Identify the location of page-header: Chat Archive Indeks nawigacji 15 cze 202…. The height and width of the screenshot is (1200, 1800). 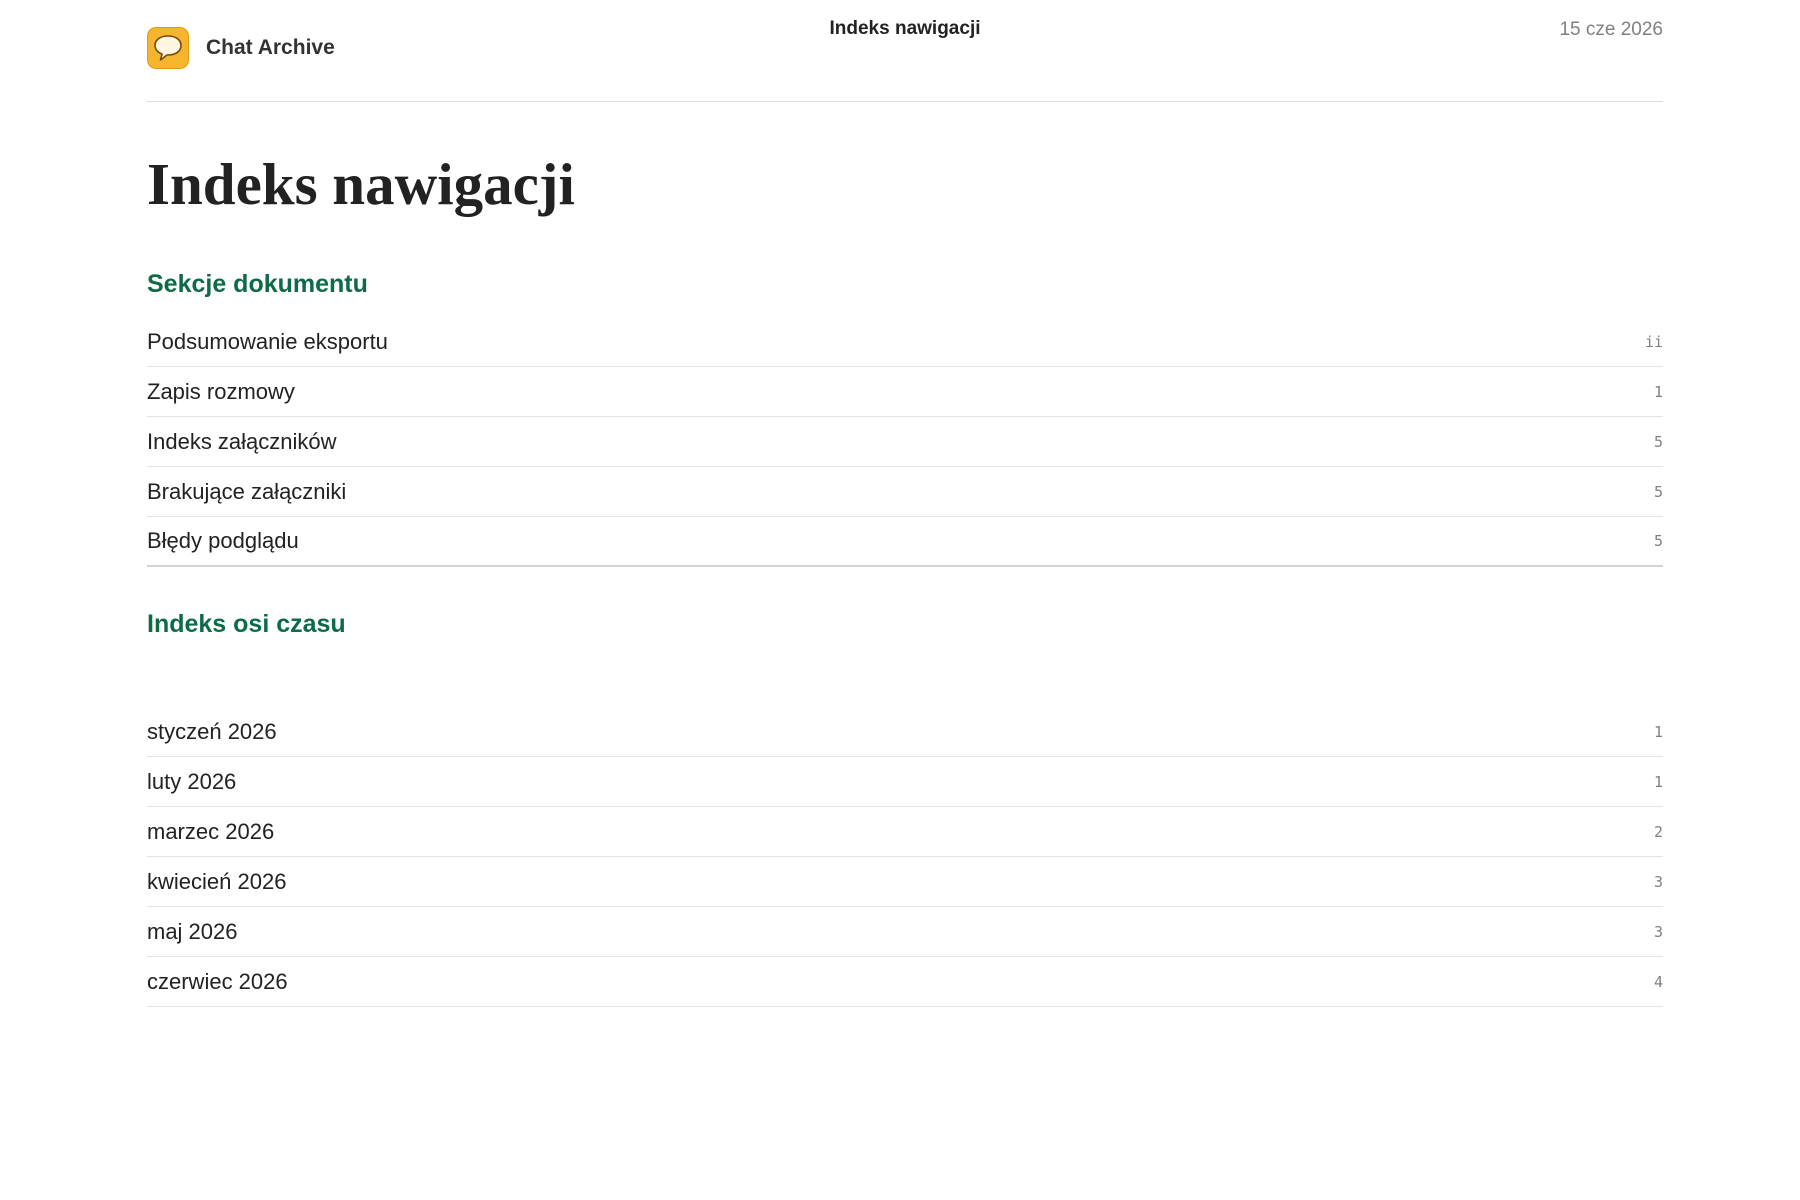
(905, 51).